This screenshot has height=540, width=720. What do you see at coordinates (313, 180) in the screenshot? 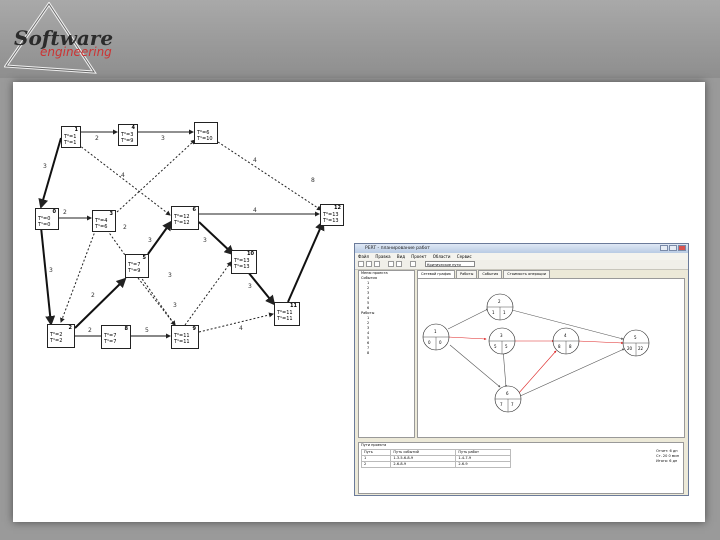
I see `edge-label: 8` at bounding box center [313, 180].